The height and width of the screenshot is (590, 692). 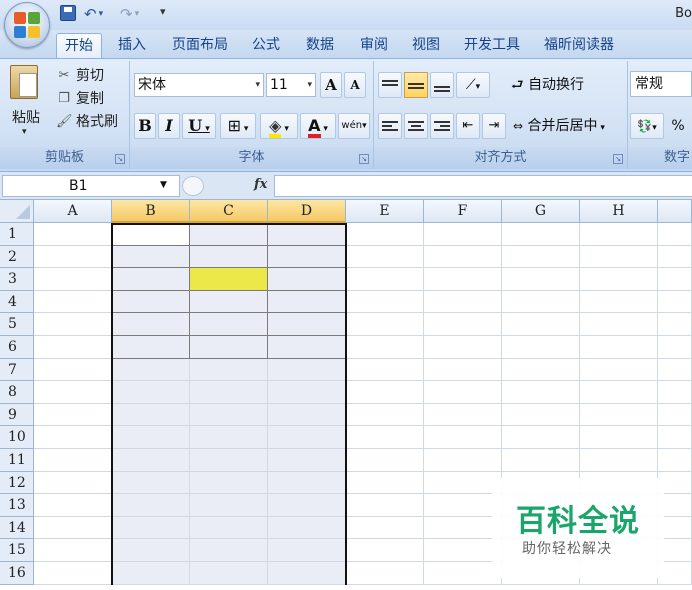 I want to click on cell-e3, so click(x=385, y=279).